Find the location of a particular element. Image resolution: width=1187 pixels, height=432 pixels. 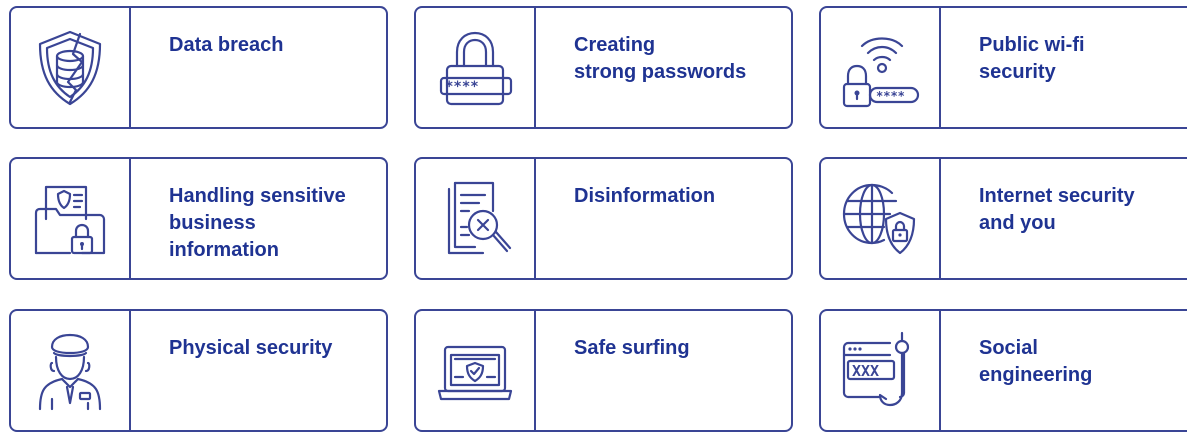

card-public-wifi-security: **** Public wi-fi security is located at coordinates (1003, 67).